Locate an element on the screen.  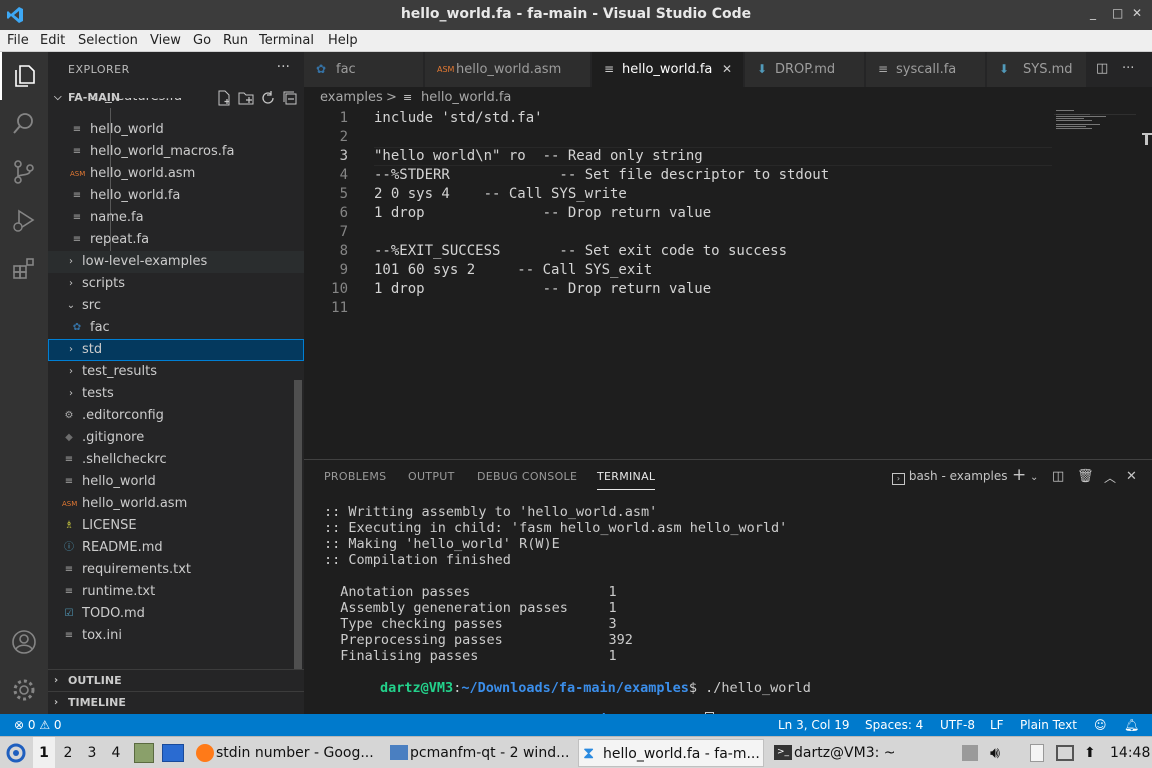
breadcrumb-folder: examples is located at coordinates (351, 98).